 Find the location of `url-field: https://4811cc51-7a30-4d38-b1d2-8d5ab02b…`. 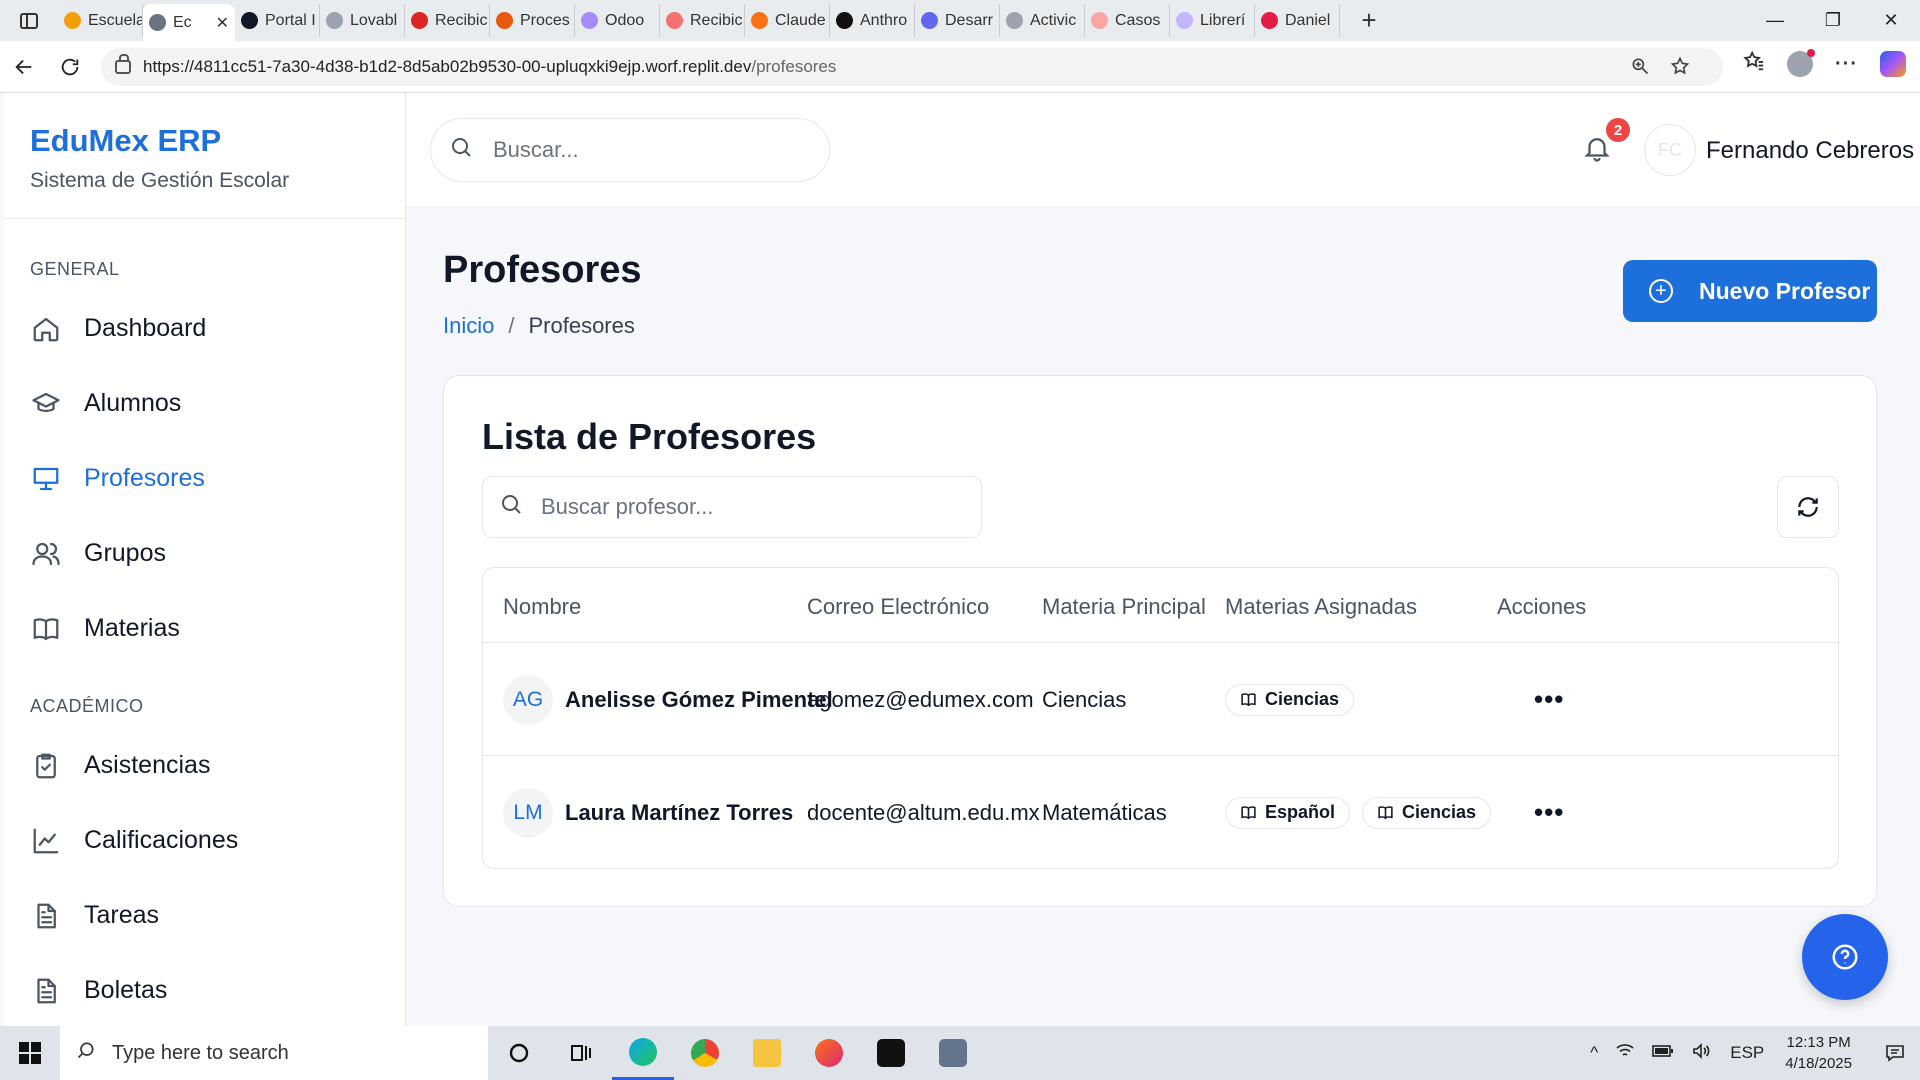

url-field: https://4811cc51-7a30-4d38-b1d2-8d5ab02b… is located at coordinates (912, 67).